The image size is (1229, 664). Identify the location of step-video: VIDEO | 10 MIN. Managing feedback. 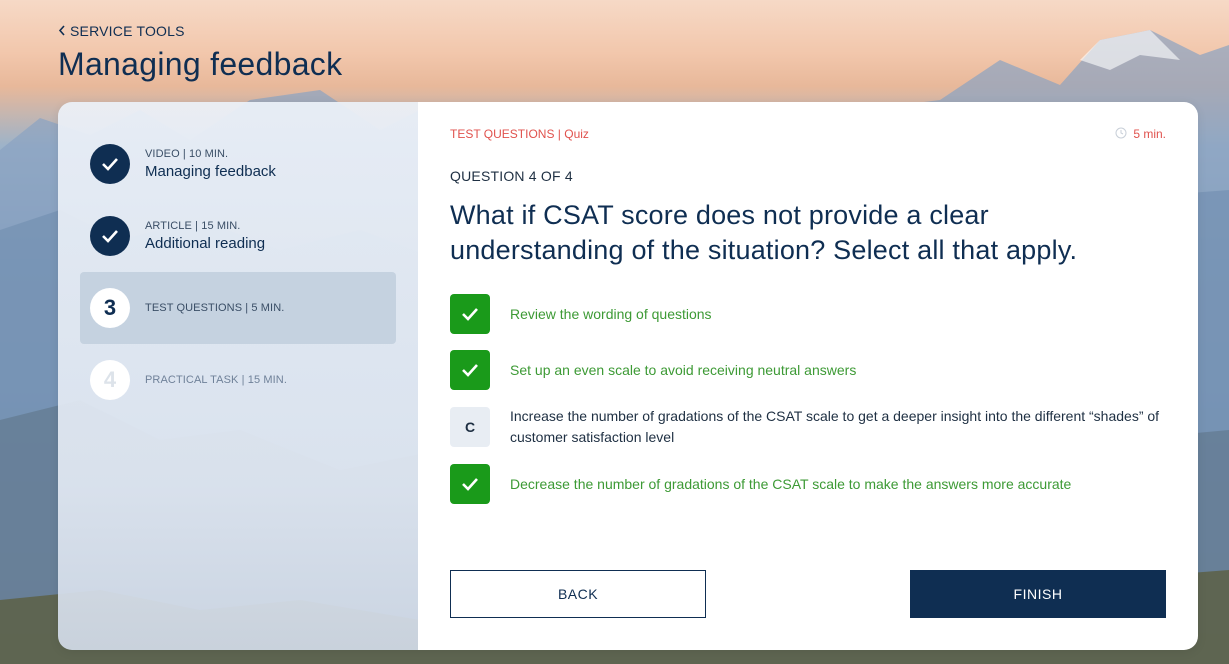
(238, 164).